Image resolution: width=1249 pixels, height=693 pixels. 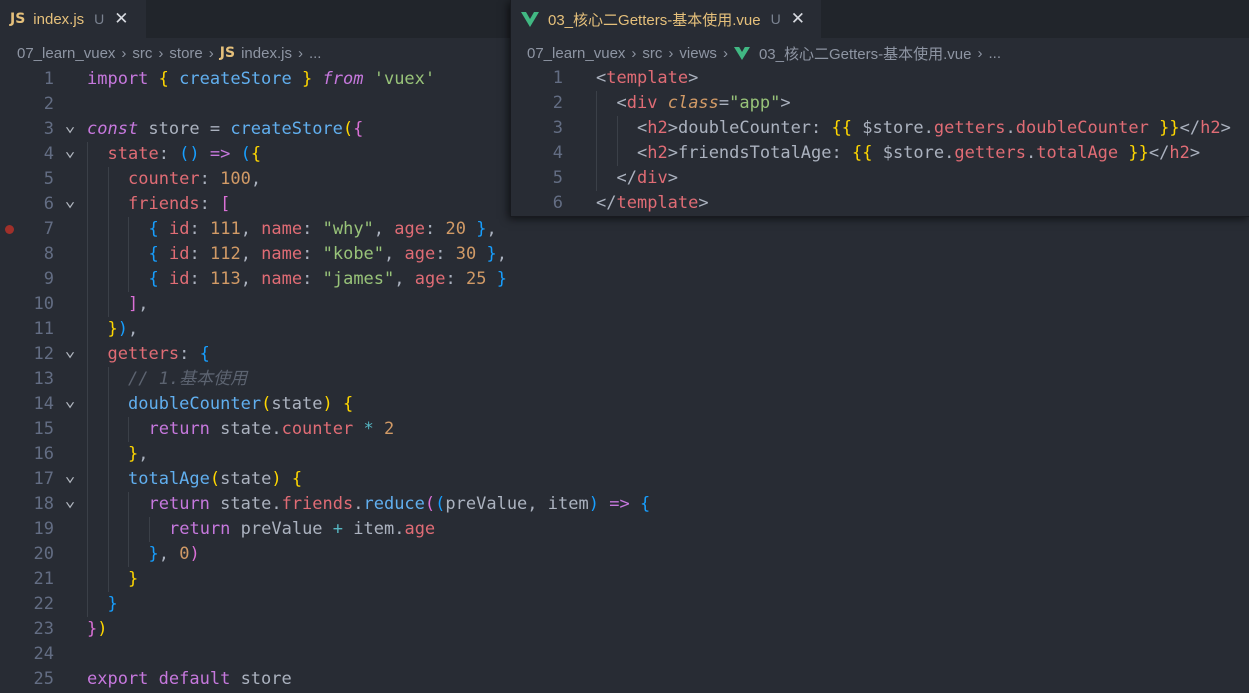 I want to click on code-line: 22}, so click(x=624, y=604).